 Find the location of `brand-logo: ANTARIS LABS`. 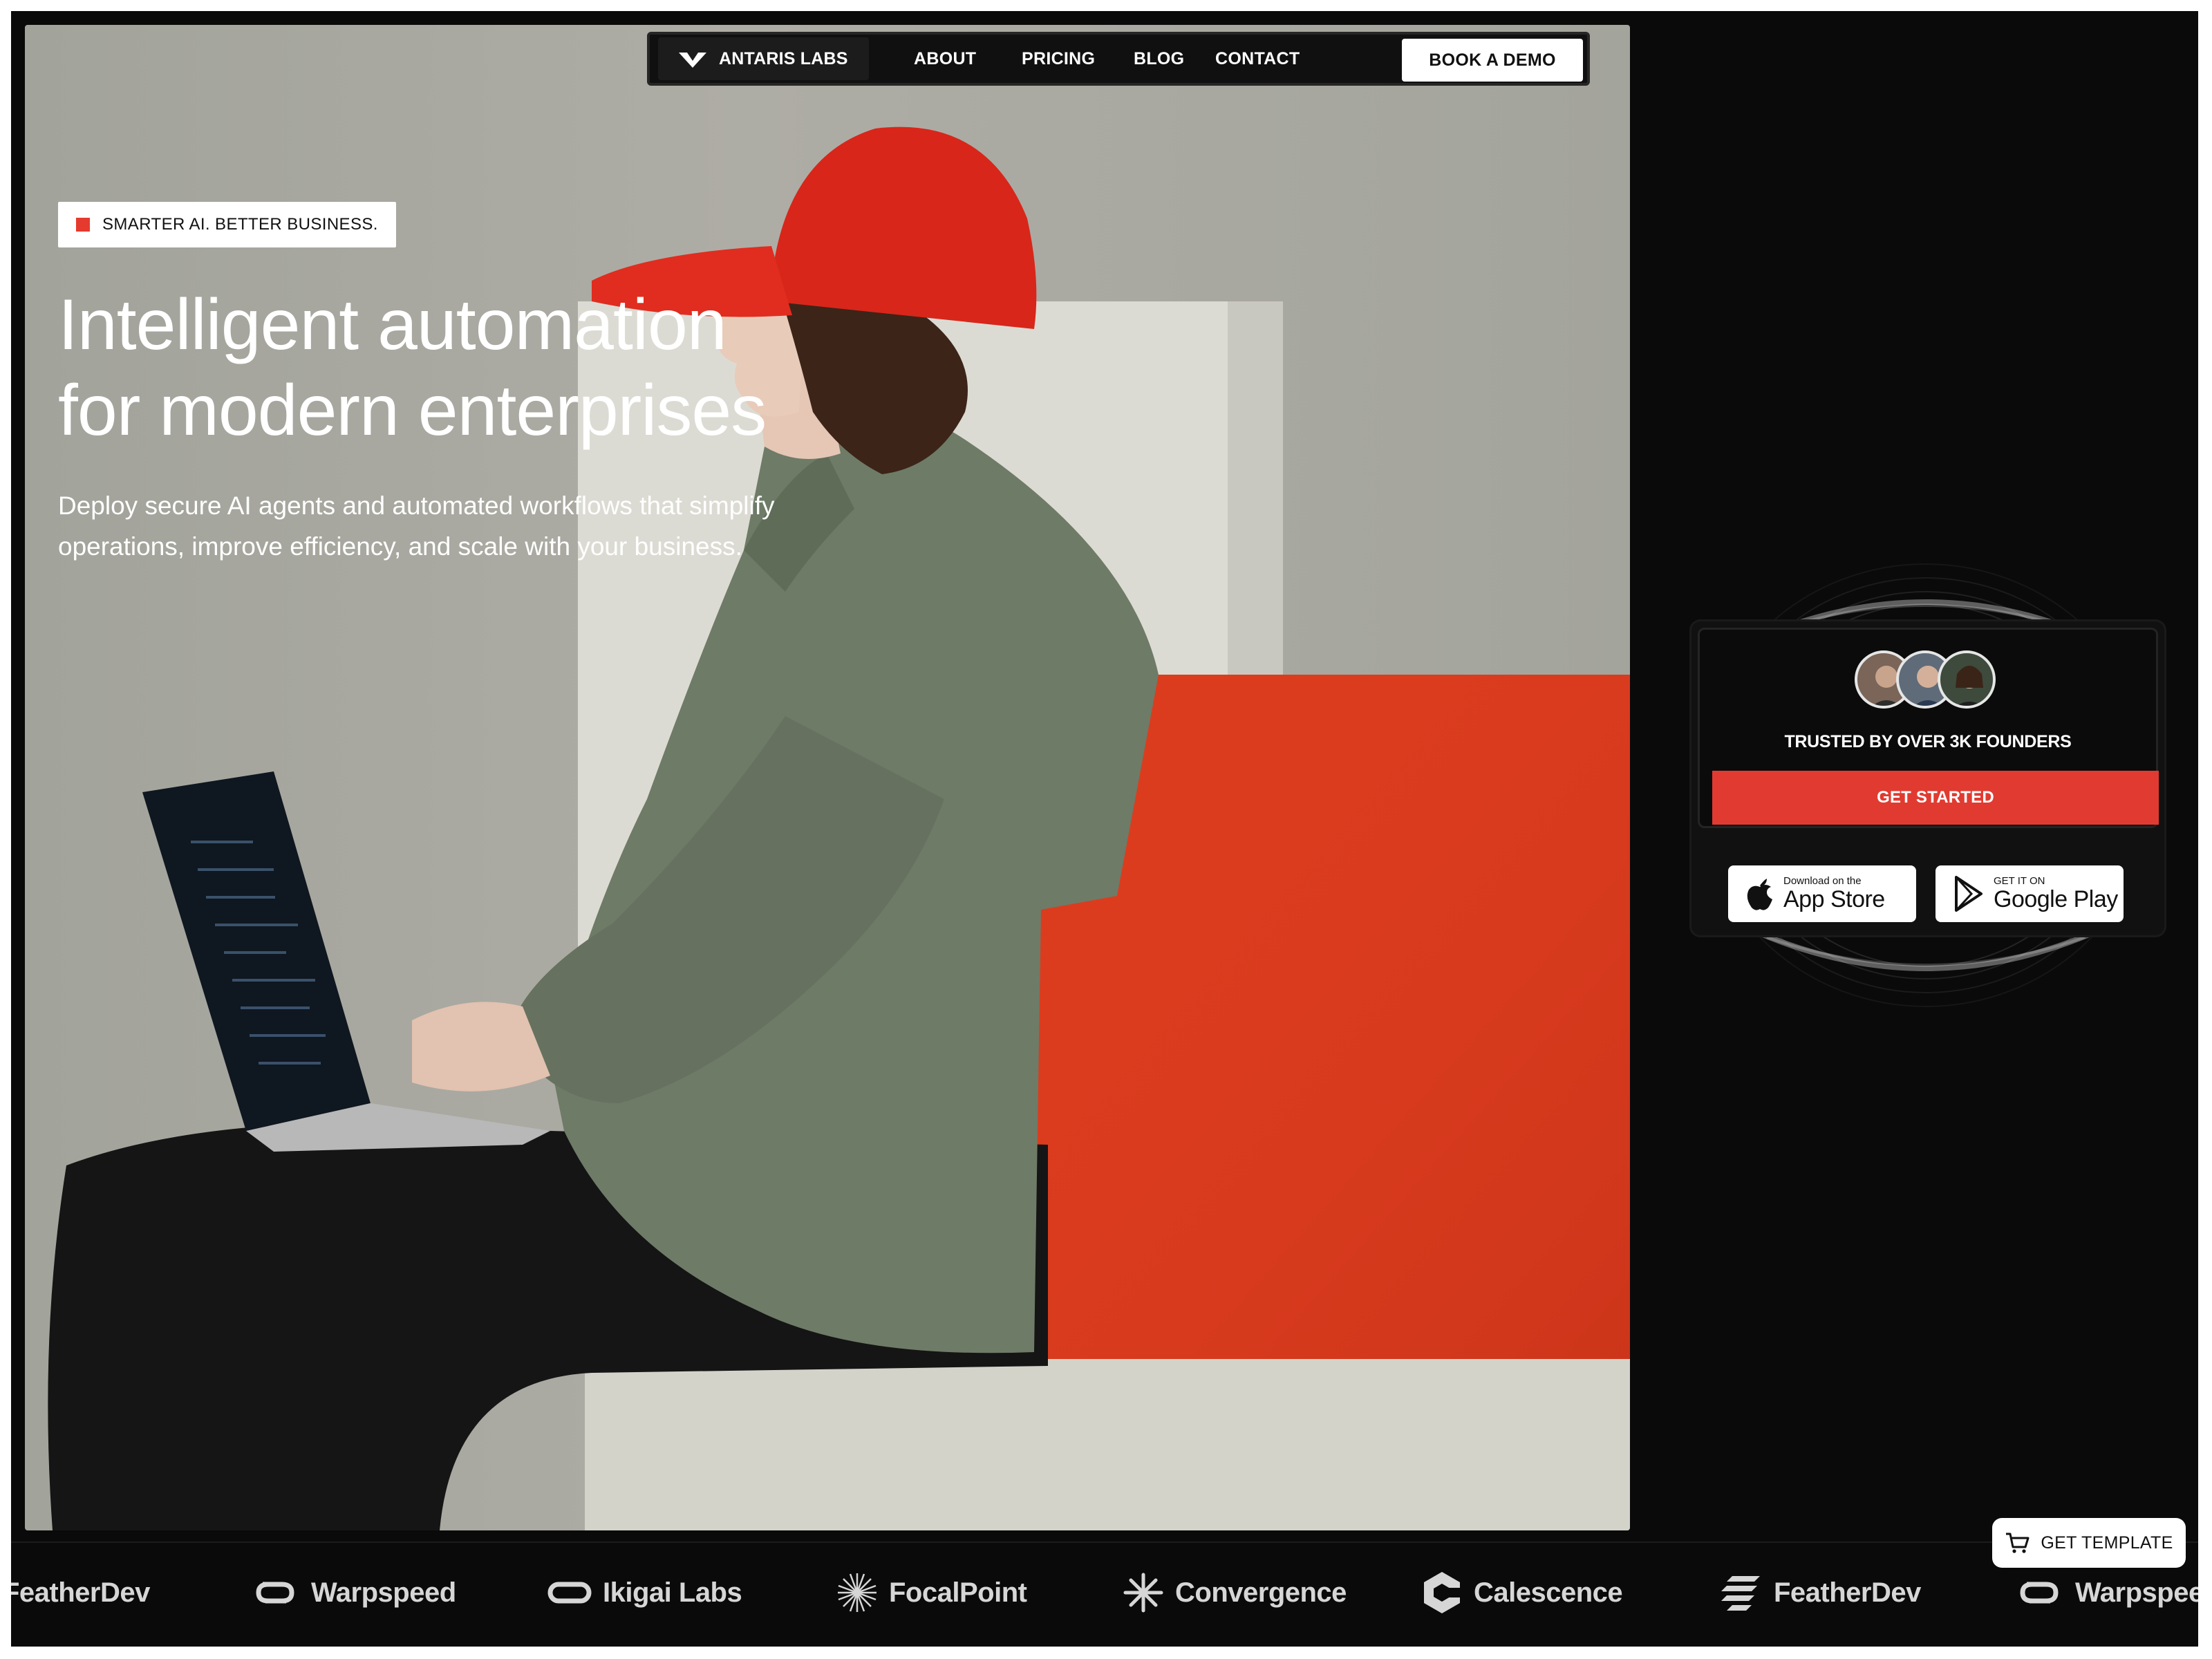

brand-logo: ANTARIS LABS is located at coordinates (763, 59).